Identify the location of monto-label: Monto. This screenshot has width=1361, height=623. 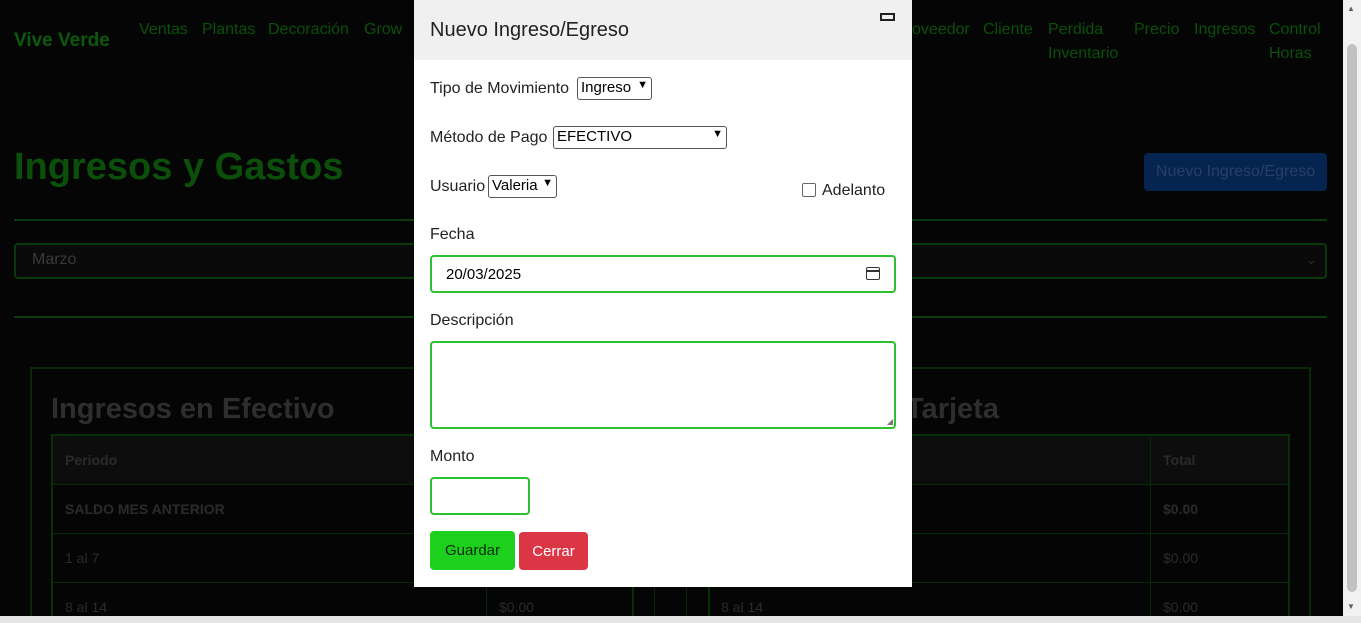
(452, 456).